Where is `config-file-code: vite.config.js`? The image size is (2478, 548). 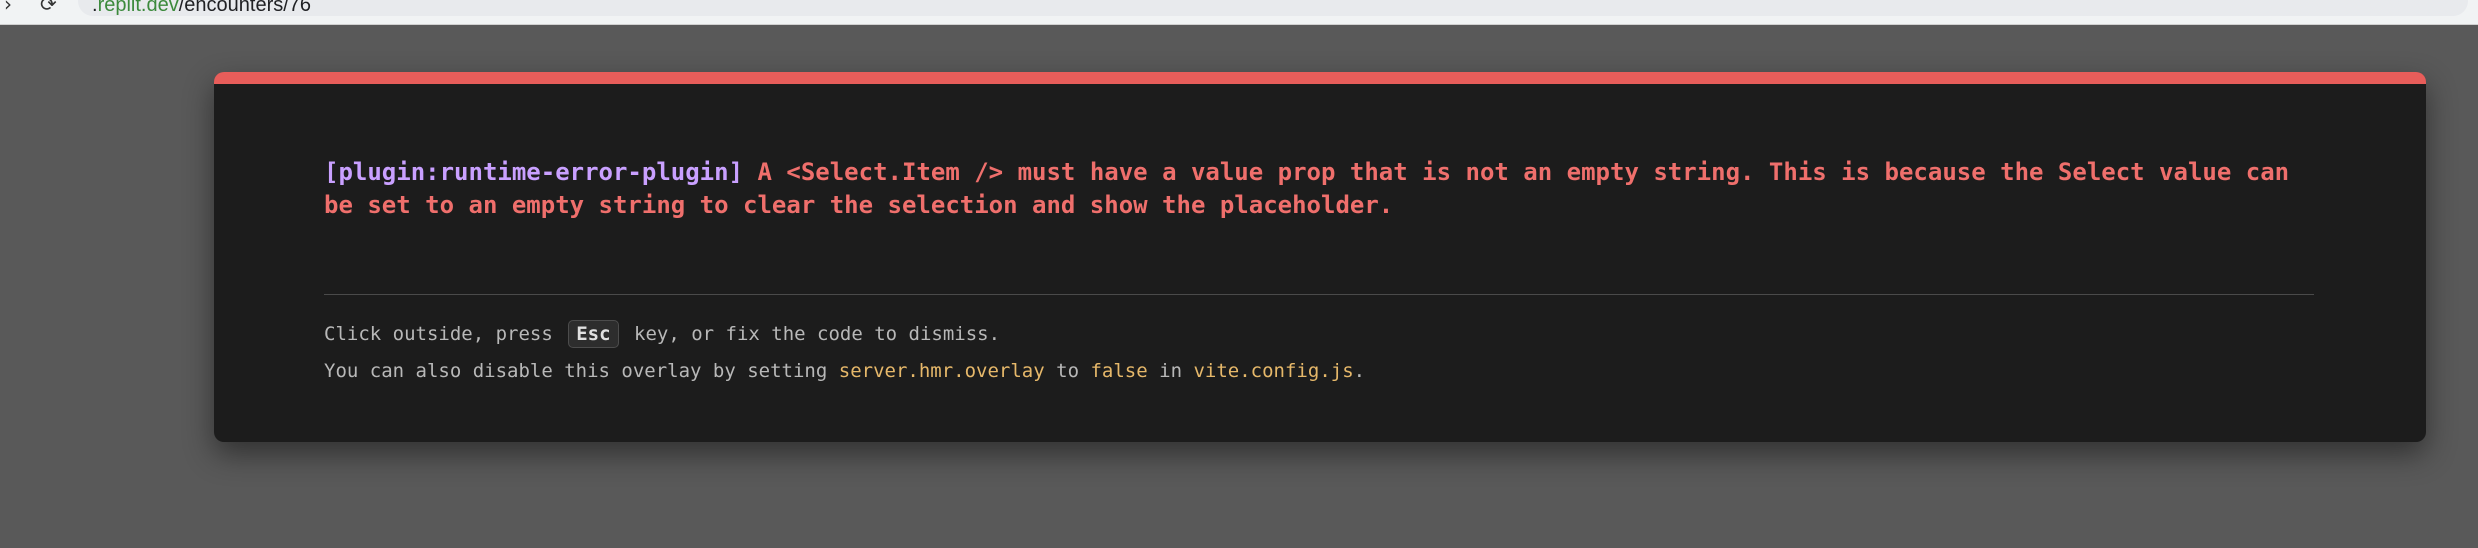
config-file-code: vite.config.js is located at coordinates (1273, 371).